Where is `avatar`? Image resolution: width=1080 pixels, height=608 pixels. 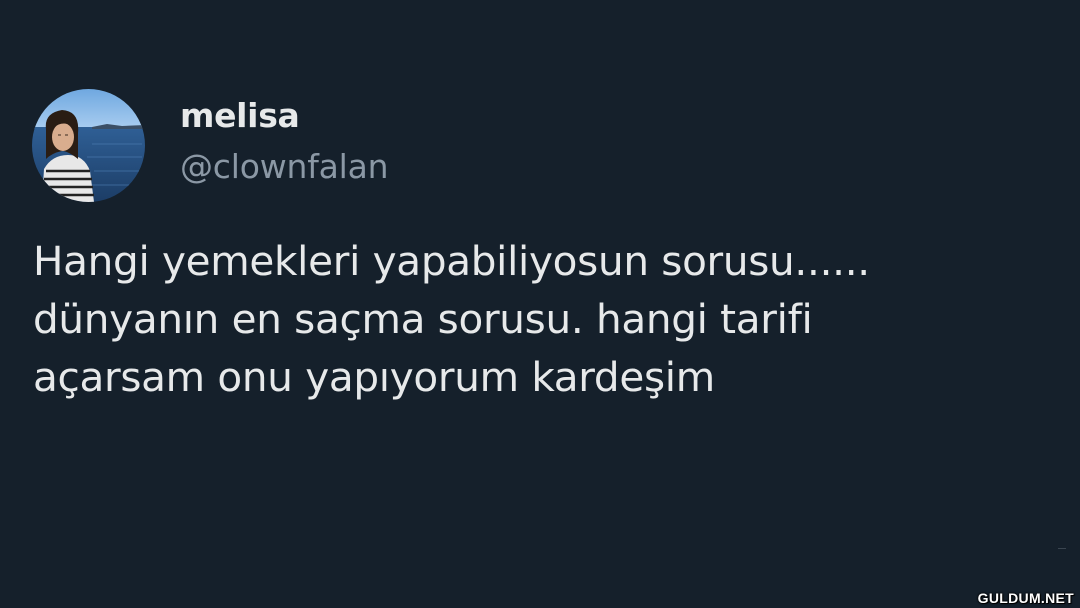
avatar is located at coordinates (88, 145).